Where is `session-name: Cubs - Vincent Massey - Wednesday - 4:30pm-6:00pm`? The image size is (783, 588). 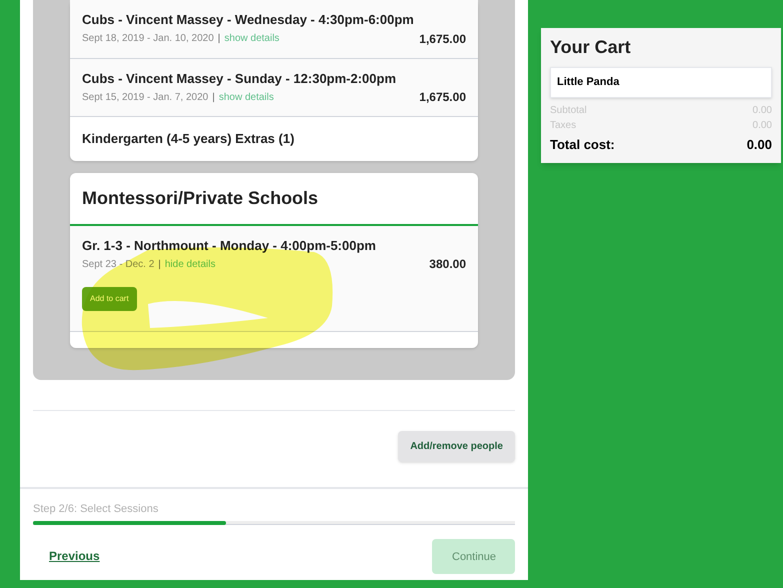
session-name: Cubs - Vincent Massey - Wednesday - 4:30pm-6:00pm is located at coordinates (248, 20).